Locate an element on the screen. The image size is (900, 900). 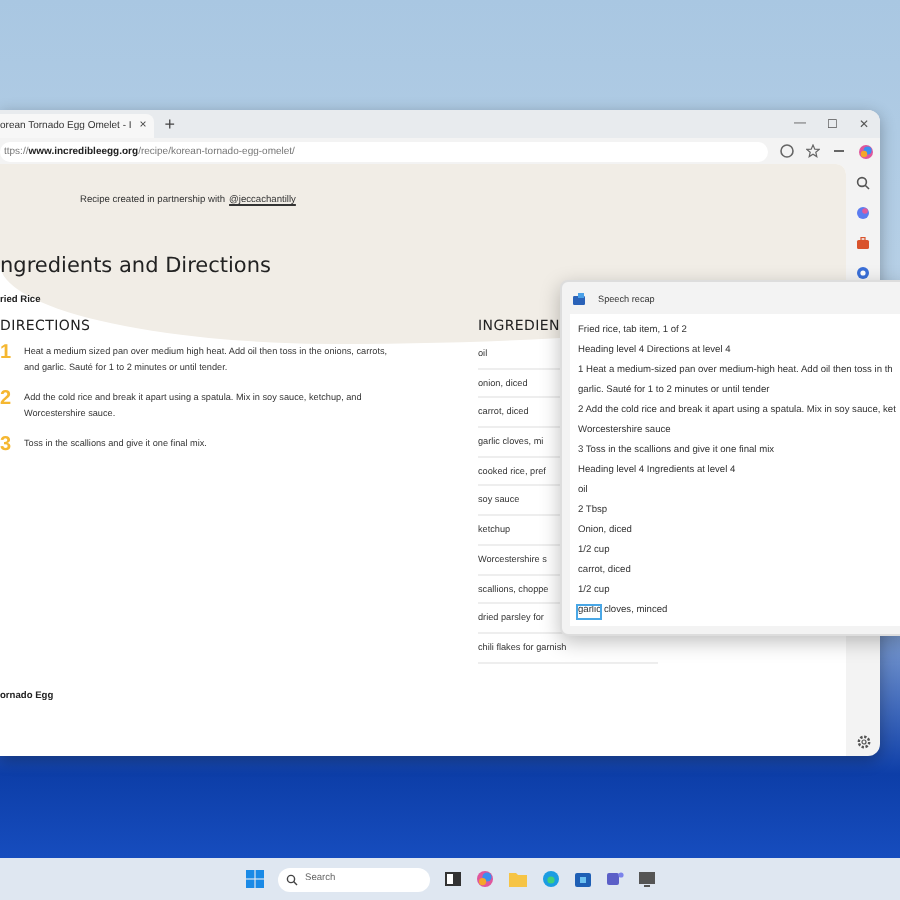
step-number: 3 is located at coordinates (7, 446).